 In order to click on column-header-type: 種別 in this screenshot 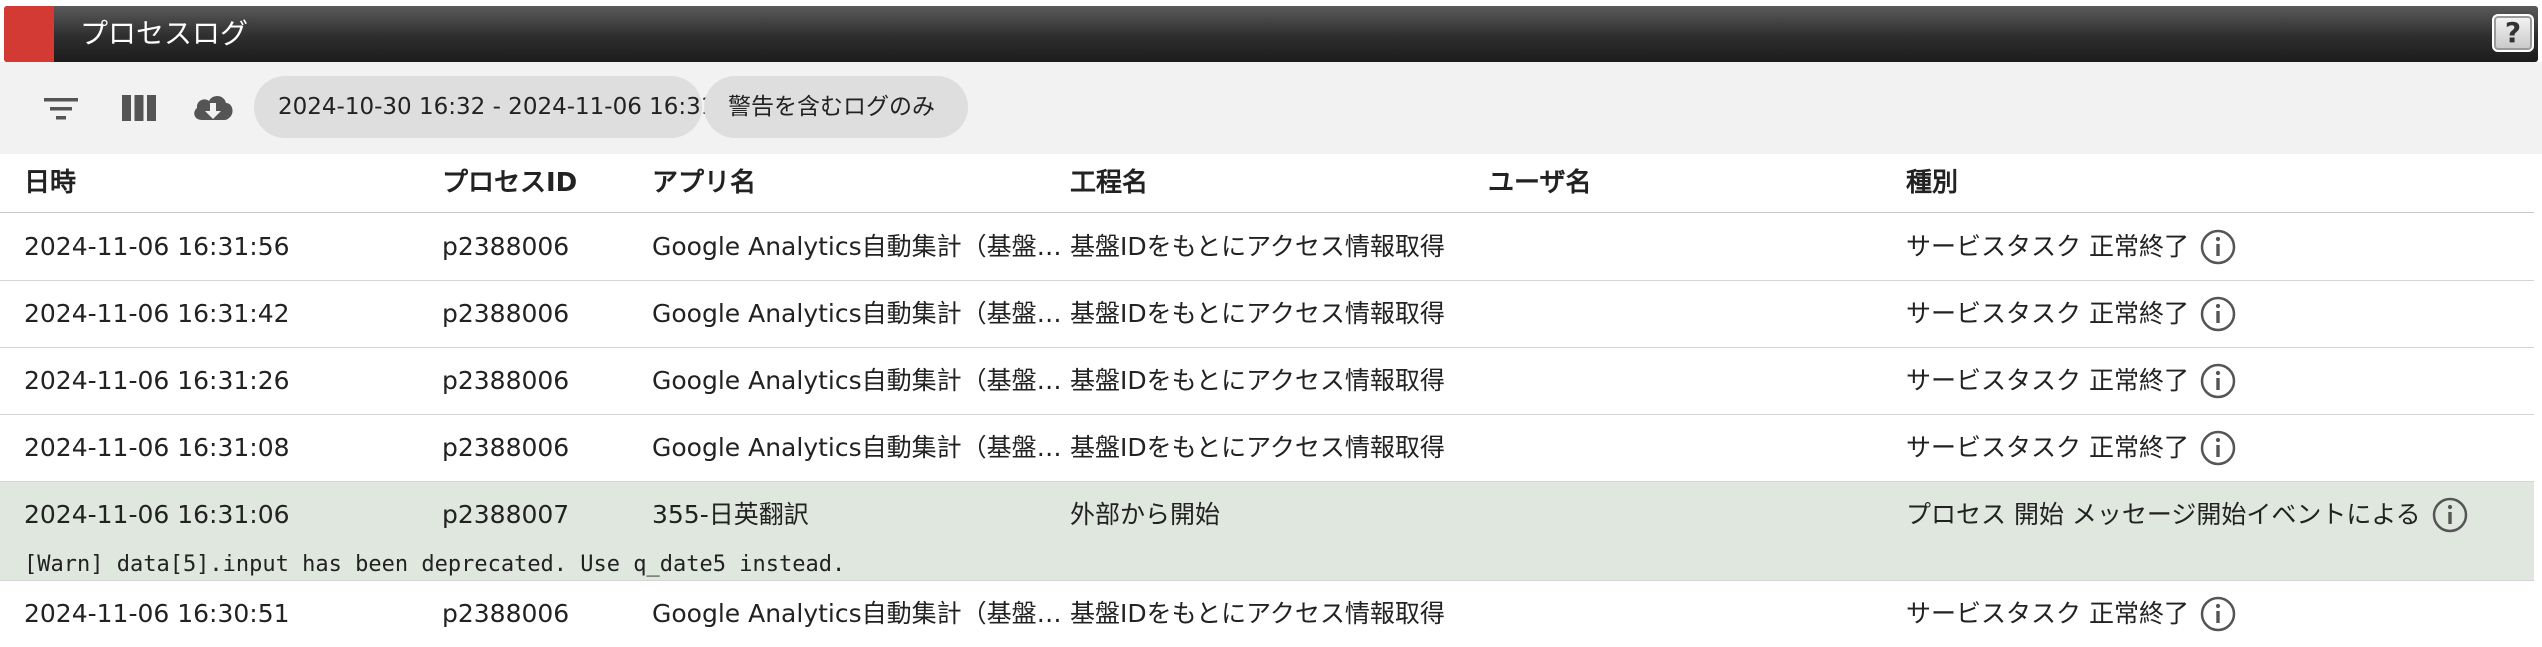, I will do `click(2216, 183)`.